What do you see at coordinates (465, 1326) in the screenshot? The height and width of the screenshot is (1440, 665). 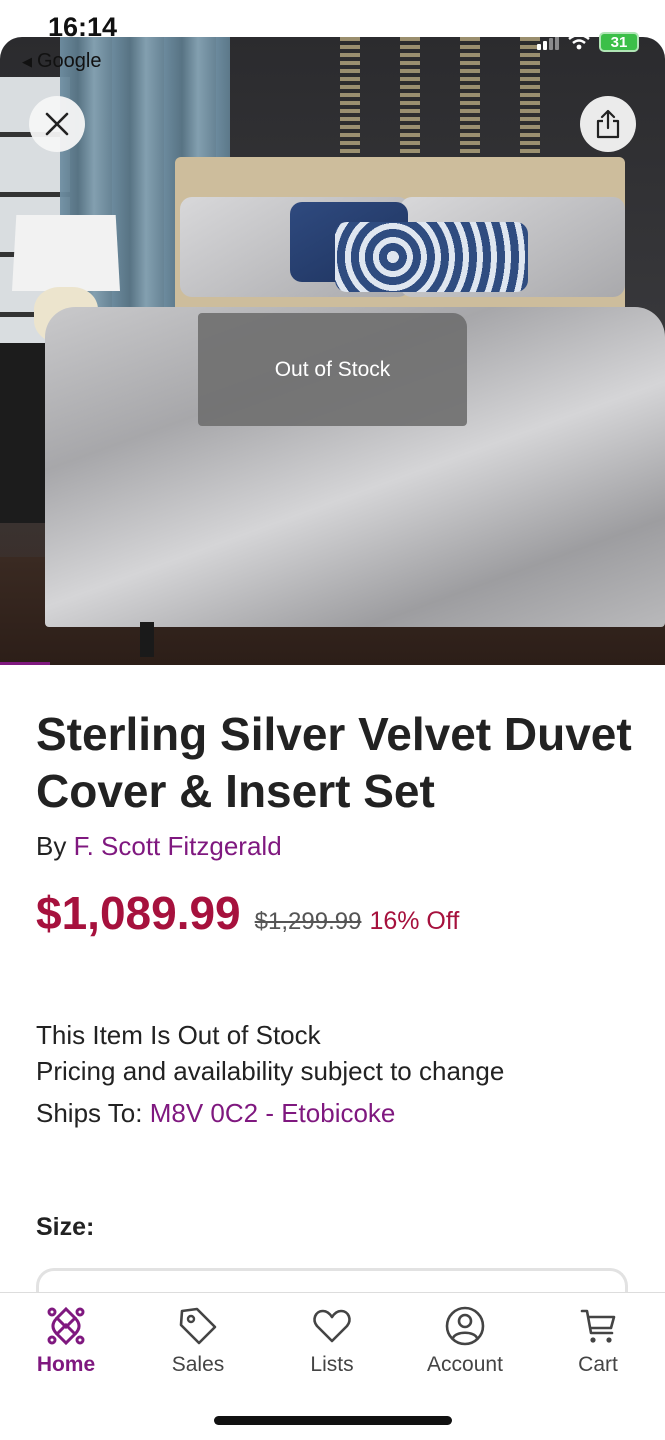 I see `account-icon` at bounding box center [465, 1326].